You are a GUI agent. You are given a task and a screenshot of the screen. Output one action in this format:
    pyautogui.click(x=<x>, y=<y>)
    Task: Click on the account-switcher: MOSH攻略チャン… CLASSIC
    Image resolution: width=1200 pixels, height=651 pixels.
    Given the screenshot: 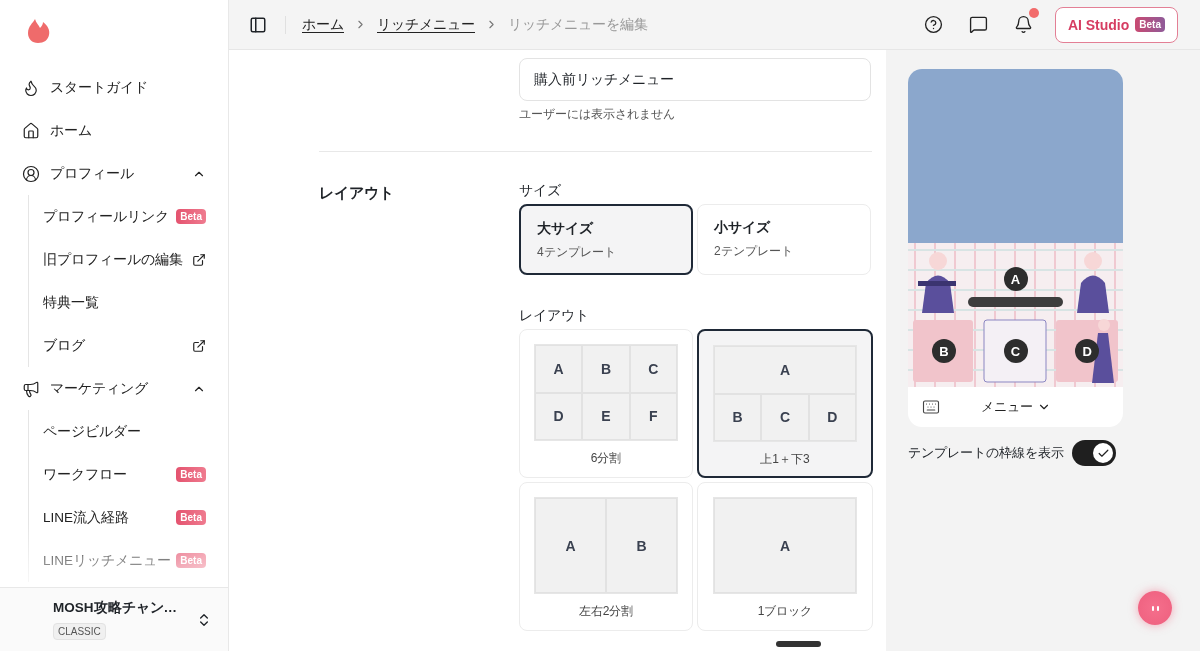 What is the action you would take?
    pyautogui.click(x=114, y=619)
    